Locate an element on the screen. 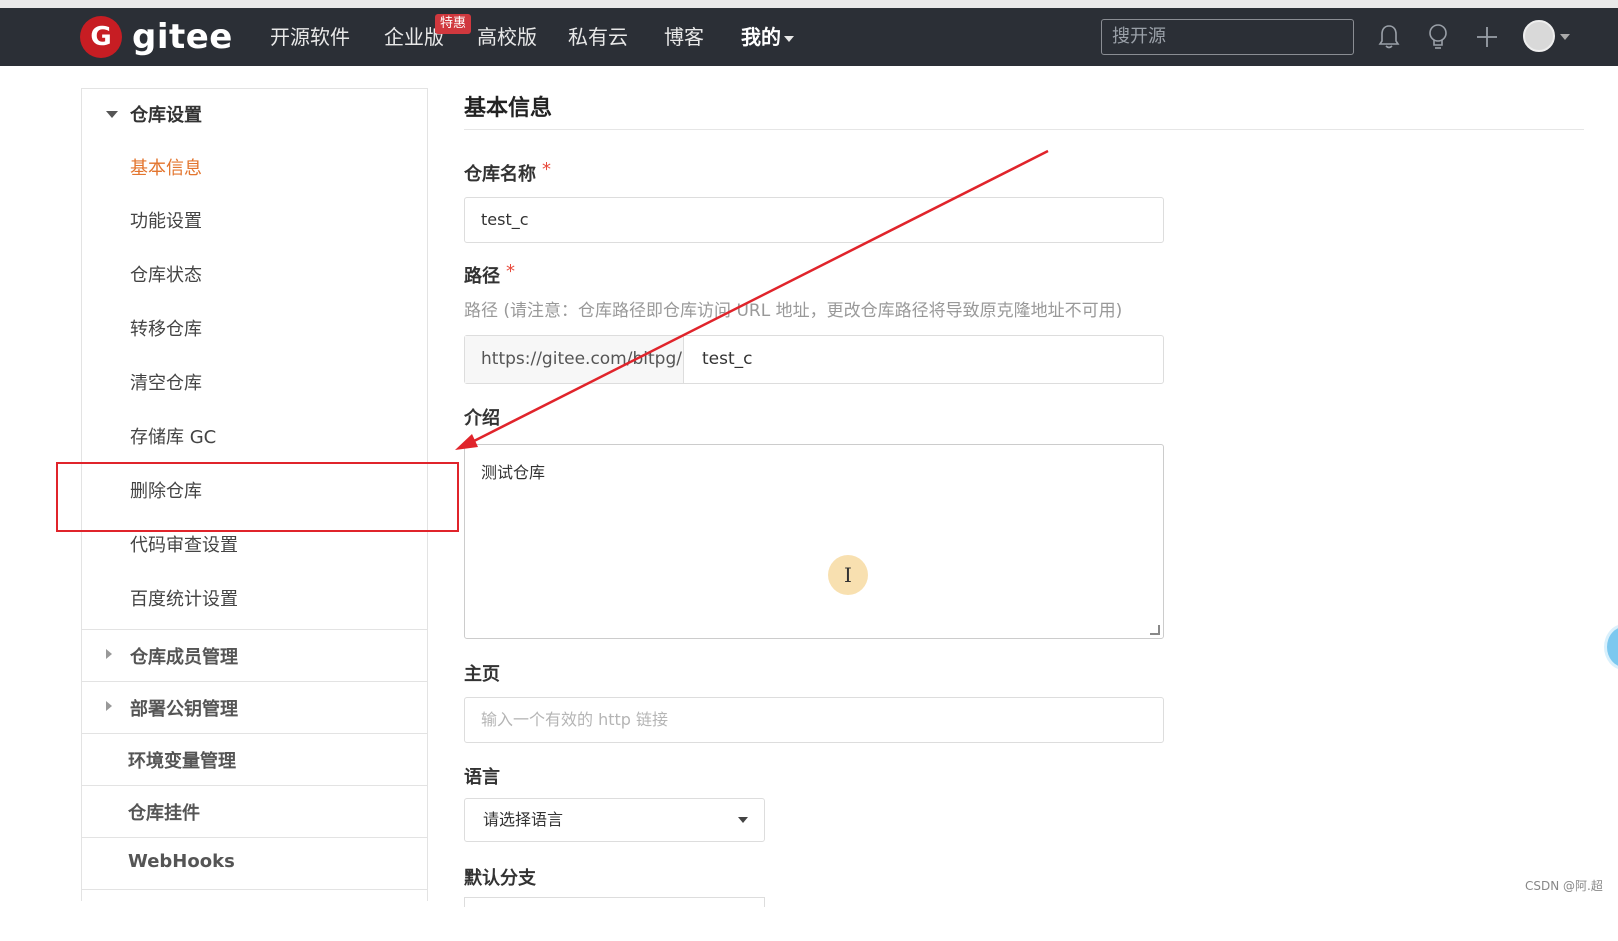 Image resolution: width=1618 pixels, height=941 pixels. sidebar-section-repo-settings: 仓库设置 is located at coordinates (254, 114).